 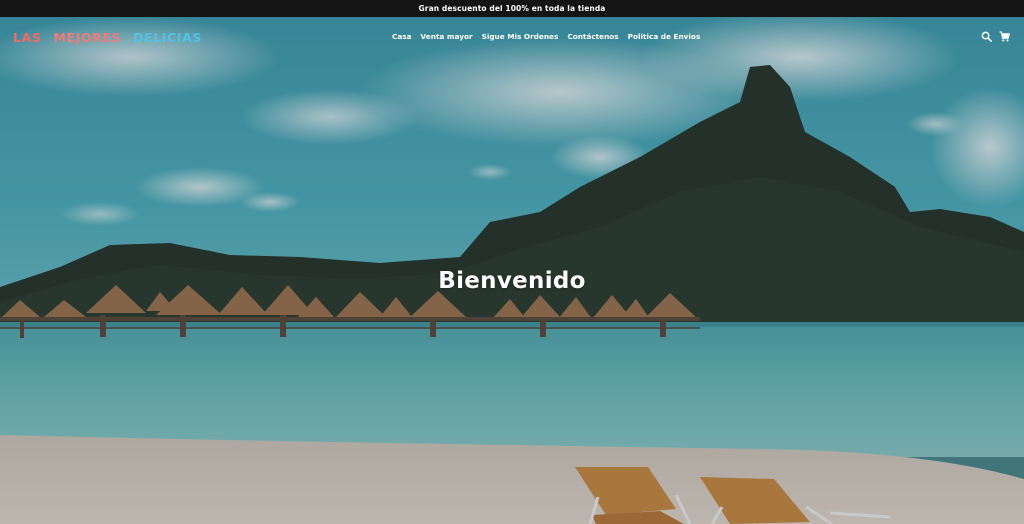 I want to click on nav-item-venta-mayor: Venta mayor, so click(x=447, y=36).